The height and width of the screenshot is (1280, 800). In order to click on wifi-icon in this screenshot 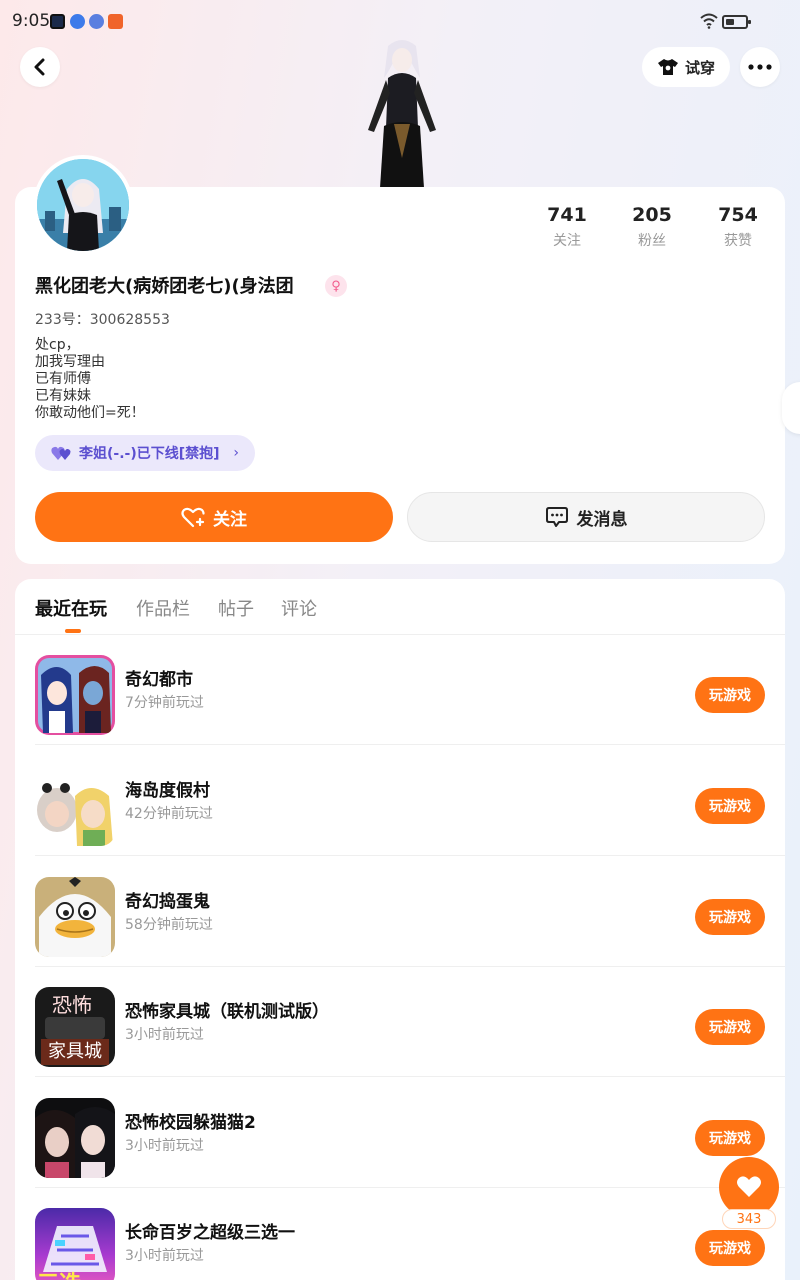, I will do `click(709, 21)`.